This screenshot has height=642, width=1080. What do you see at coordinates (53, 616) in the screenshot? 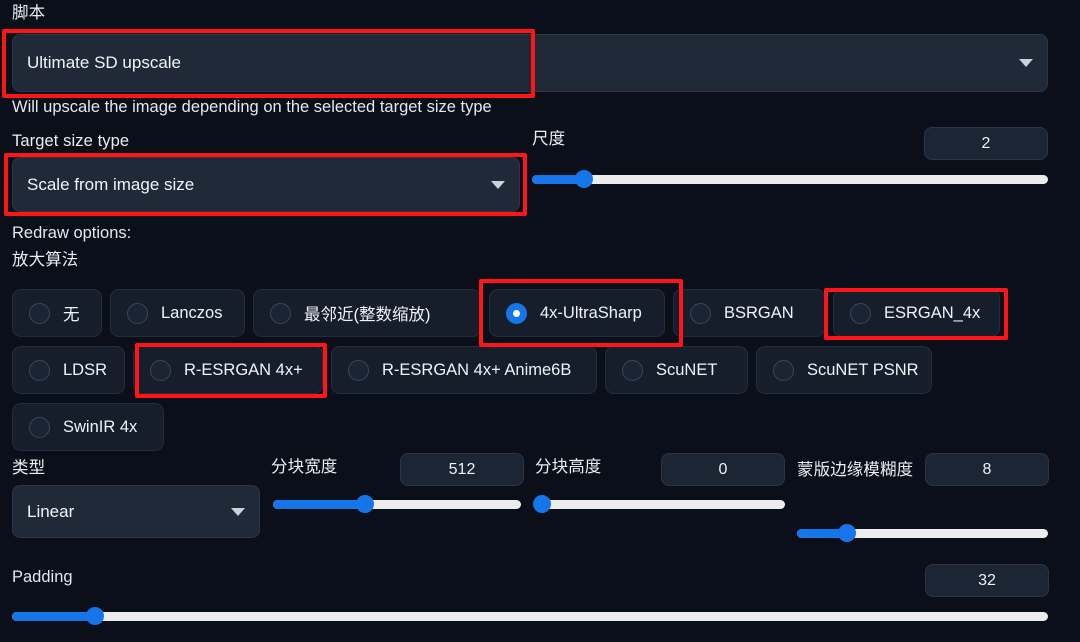
I see `padding-slider-fill` at bounding box center [53, 616].